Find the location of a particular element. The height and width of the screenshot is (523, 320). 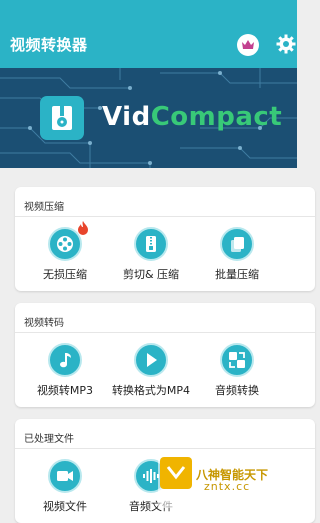

app-bar: 视频转换器 is located at coordinates (148, 34).